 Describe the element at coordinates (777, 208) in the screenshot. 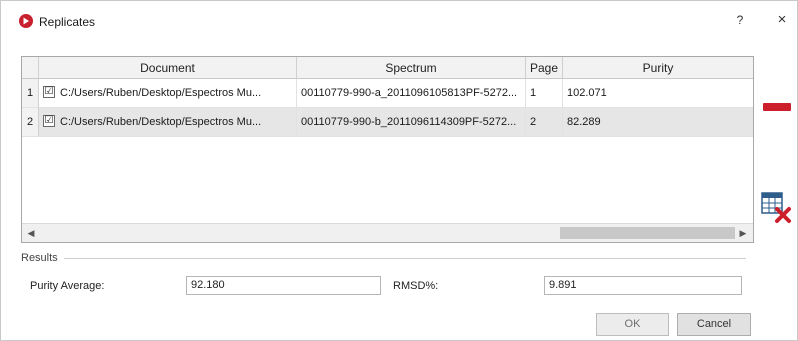

I see `delete-table-icon` at that location.